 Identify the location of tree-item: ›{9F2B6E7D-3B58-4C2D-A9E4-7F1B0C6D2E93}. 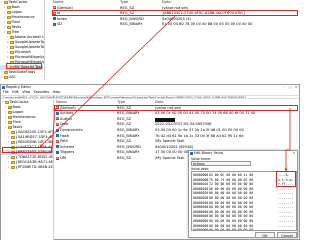
(27, 167).